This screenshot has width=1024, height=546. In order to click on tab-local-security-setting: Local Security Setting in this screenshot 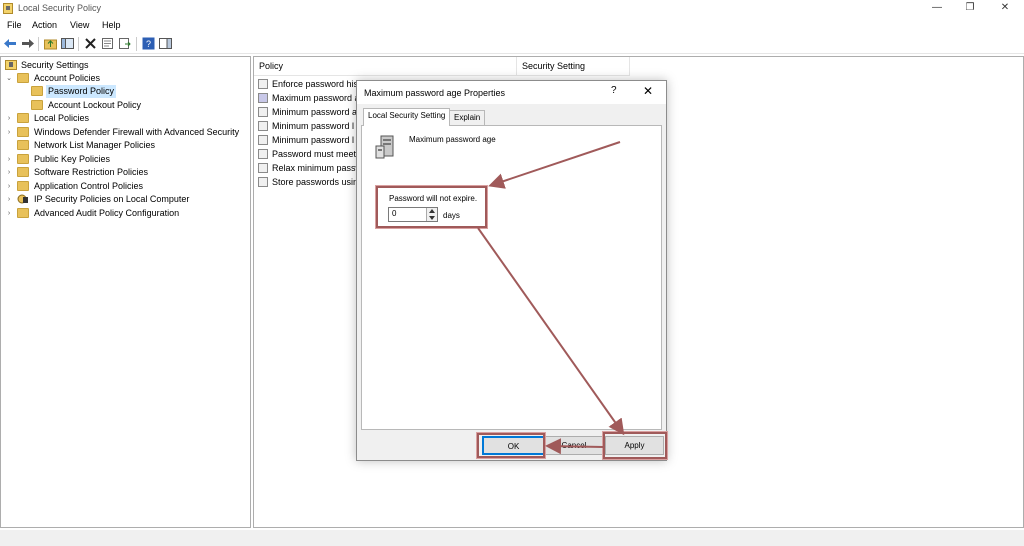, I will do `click(407, 117)`.